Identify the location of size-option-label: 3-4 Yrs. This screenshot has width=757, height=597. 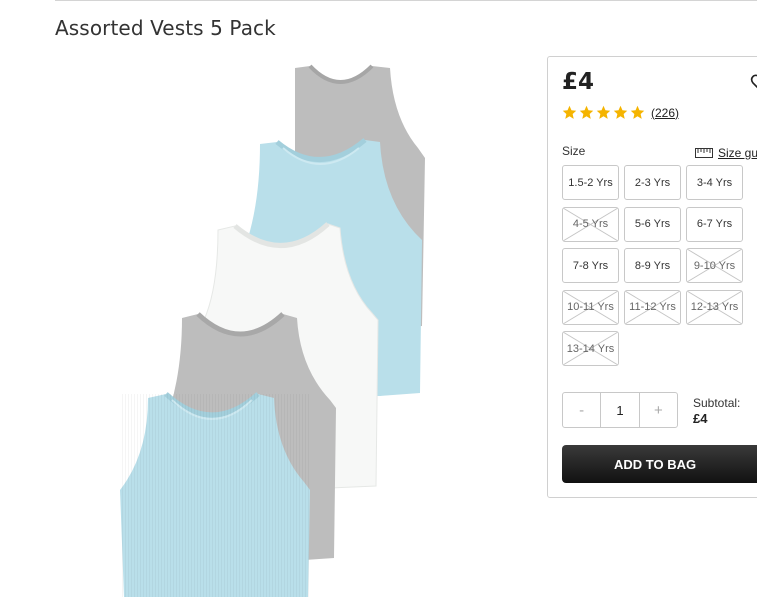
(714, 182).